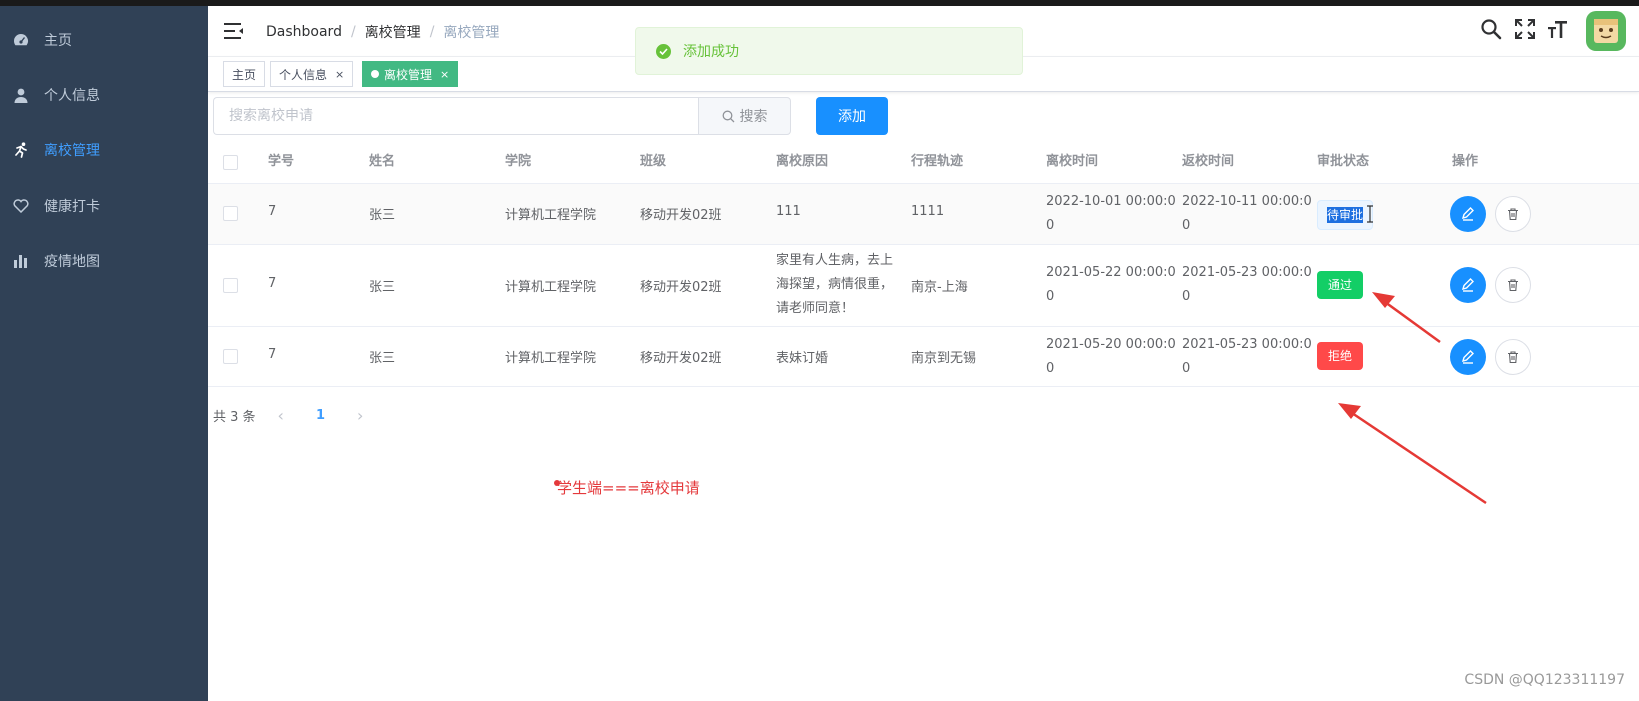 The width and height of the screenshot is (1639, 701). Describe the element at coordinates (1111, 285) in the screenshot. I see `cell-leave-time: 2021-05-22 00:00:0 0` at that location.